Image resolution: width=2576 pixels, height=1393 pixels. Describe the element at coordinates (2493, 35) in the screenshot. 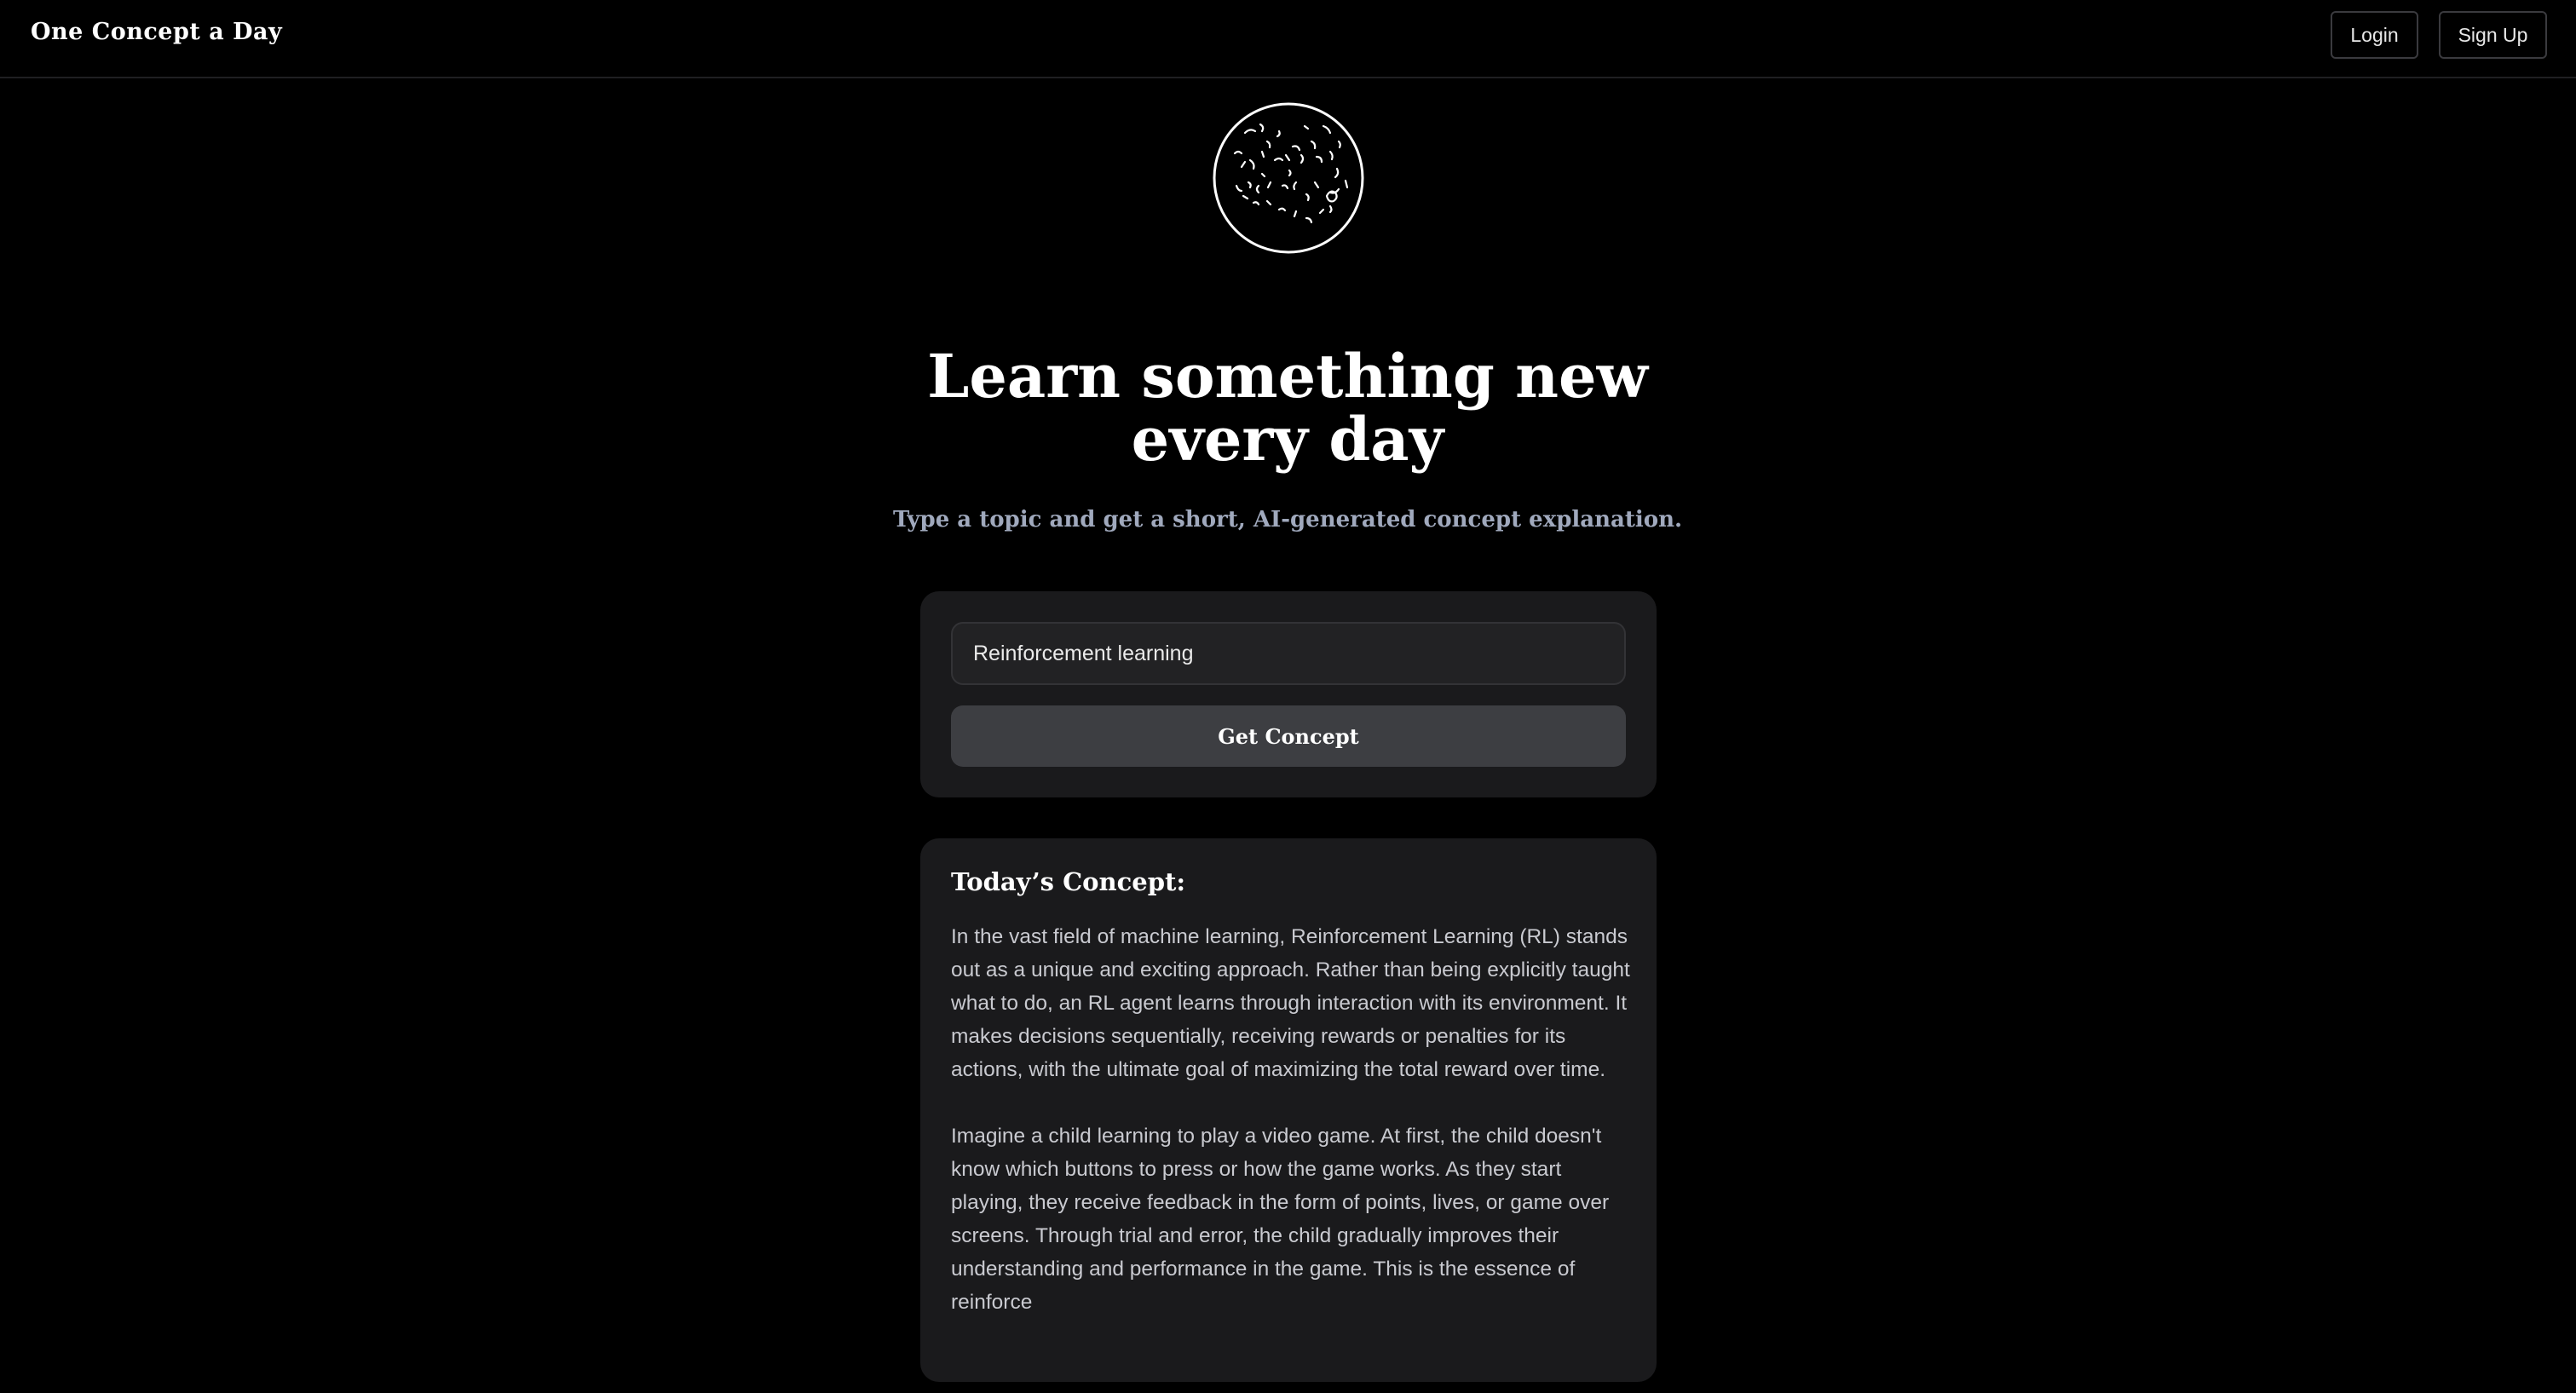

I see `signup-button: Sign Up` at that location.